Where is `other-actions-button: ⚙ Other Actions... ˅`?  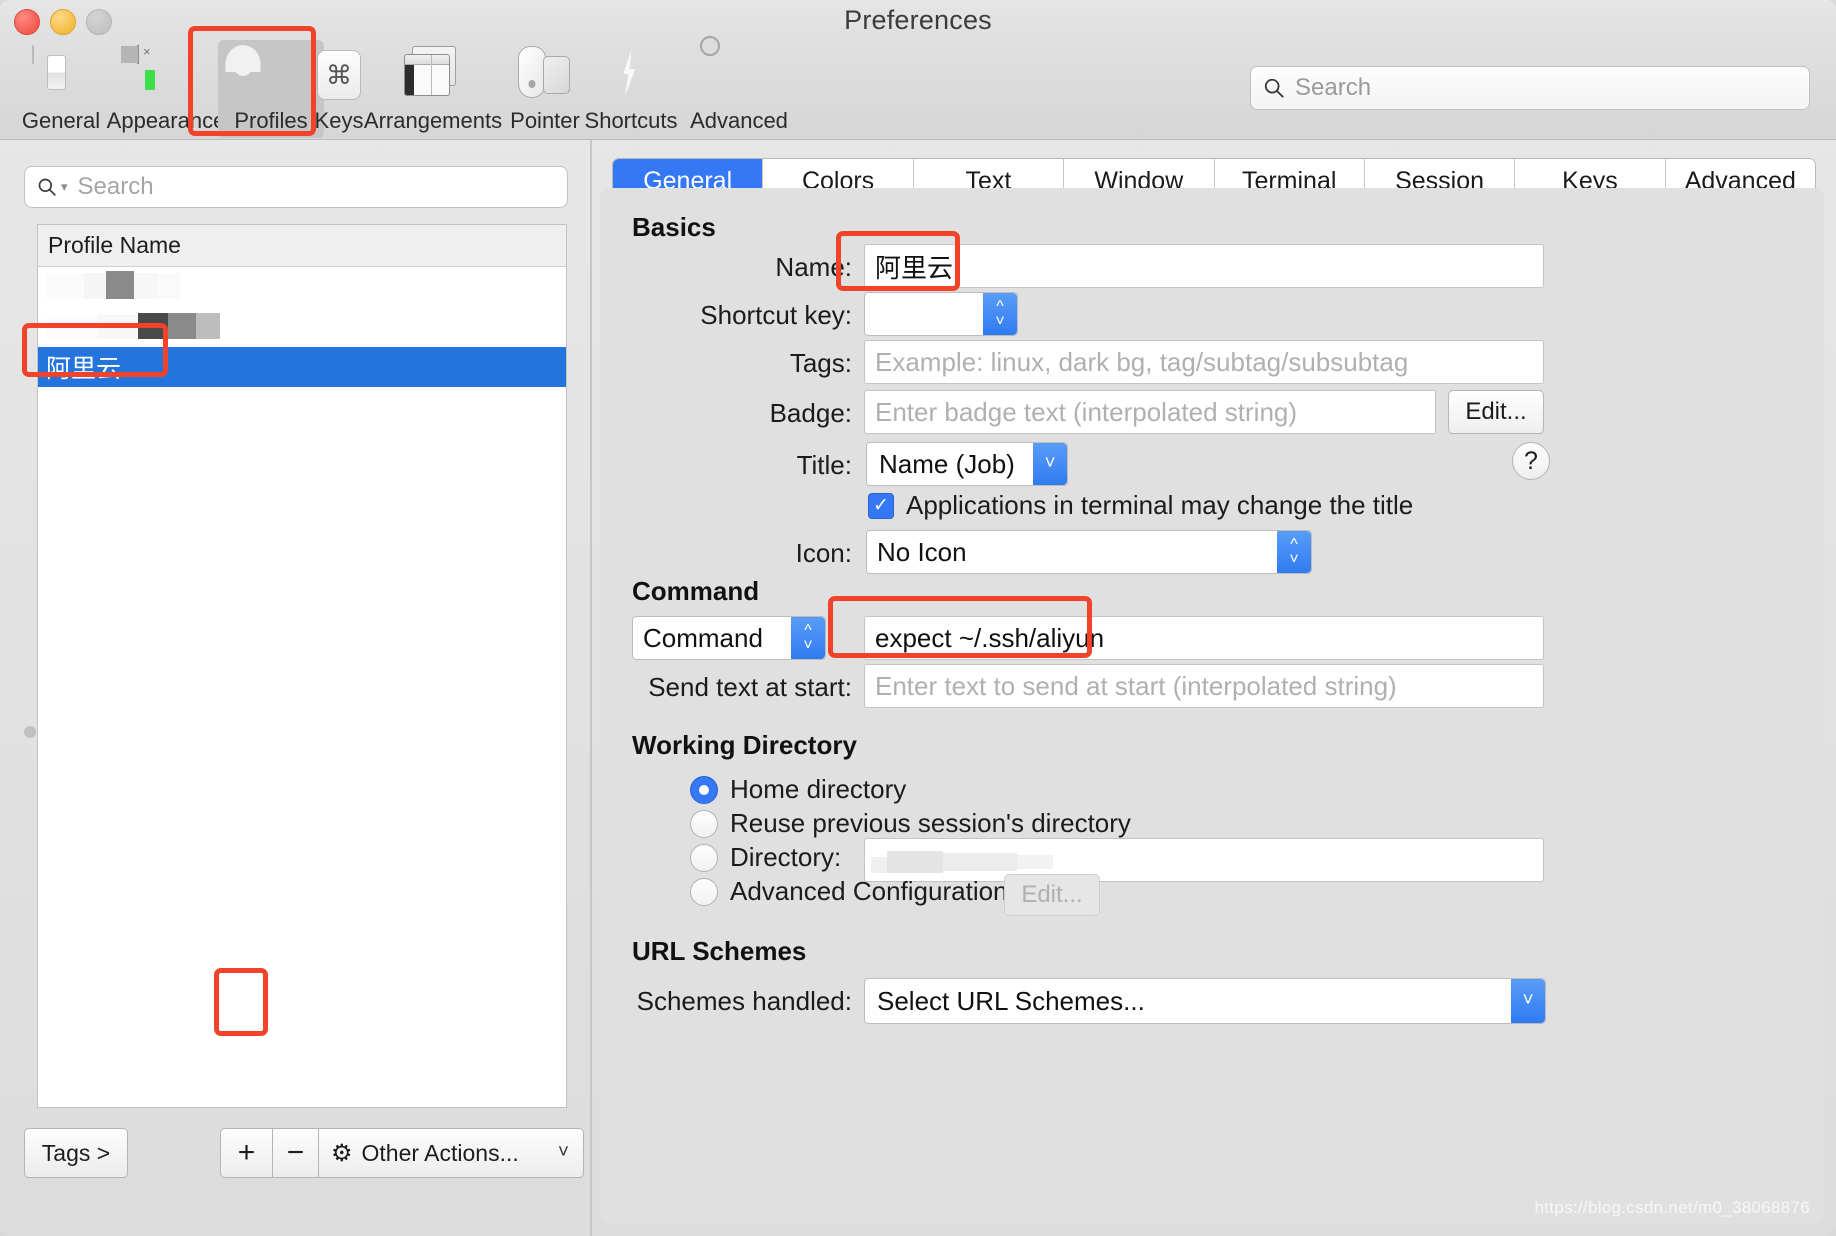
other-actions-button: ⚙ Other Actions... ˅ is located at coordinates (451, 1153).